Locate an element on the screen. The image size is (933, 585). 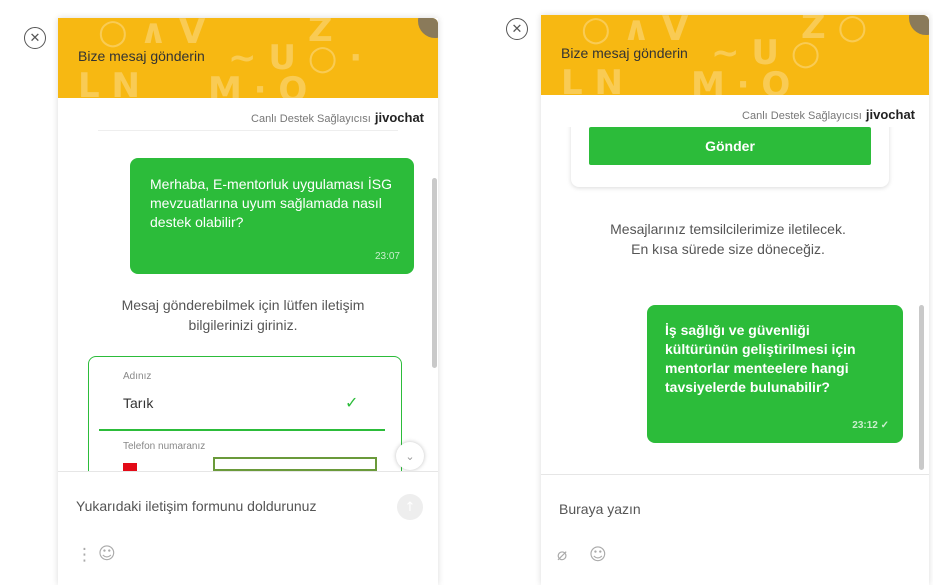
send-form-button: Gönder is located at coordinates (730, 146).